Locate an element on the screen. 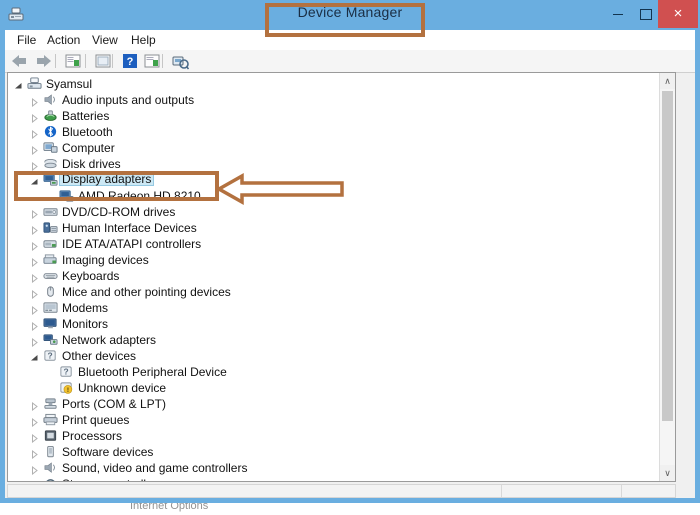 The height and width of the screenshot is (515, 700). tree-node-bluetooth-peripheral-device: ? Bluetooth Peripheral Device is located at coordinates (333, 372).